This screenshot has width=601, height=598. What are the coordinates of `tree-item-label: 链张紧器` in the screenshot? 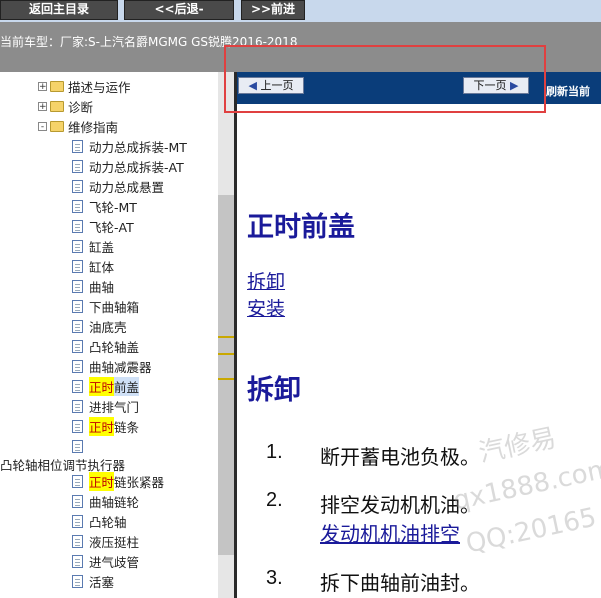 It's located at (139, 482).